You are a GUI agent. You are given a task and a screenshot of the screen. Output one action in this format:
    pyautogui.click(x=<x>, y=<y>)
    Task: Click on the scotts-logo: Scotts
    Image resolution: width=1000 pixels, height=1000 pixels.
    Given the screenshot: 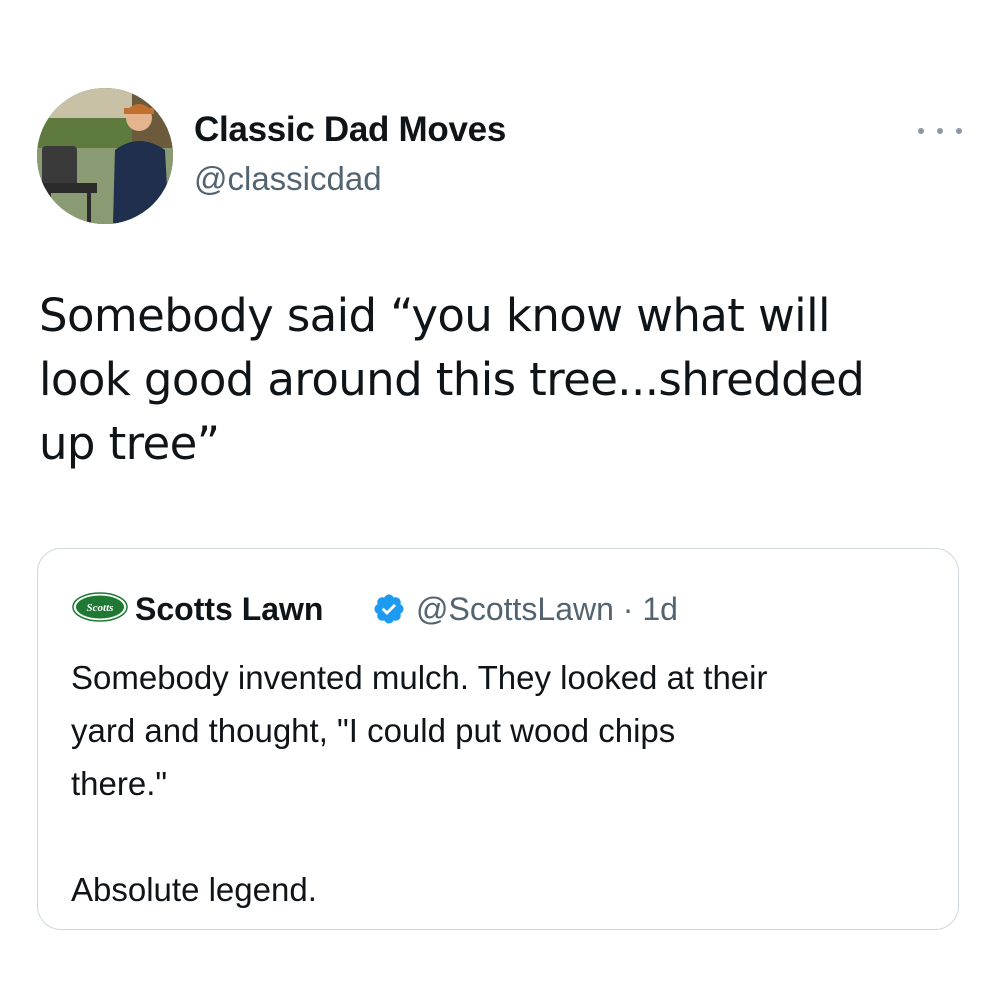 What is the action you would take?
    pyautogui.click(x=100, y=607)
    